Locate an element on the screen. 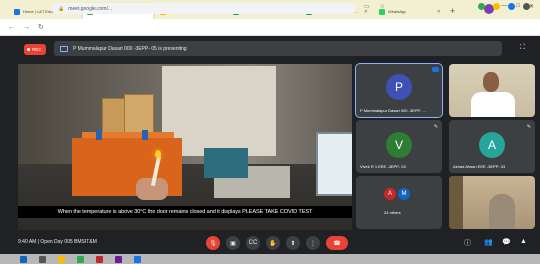 The width and height of the screenshot is (540, 264). laptop-screen is located at coordinates (334, 164).